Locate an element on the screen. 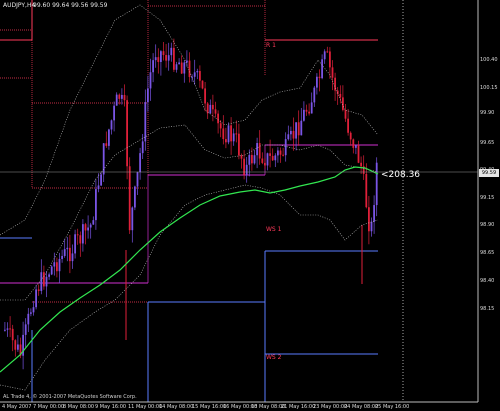  time-tick-label: 9 May 16:00 is located at coordinates (111, 407).